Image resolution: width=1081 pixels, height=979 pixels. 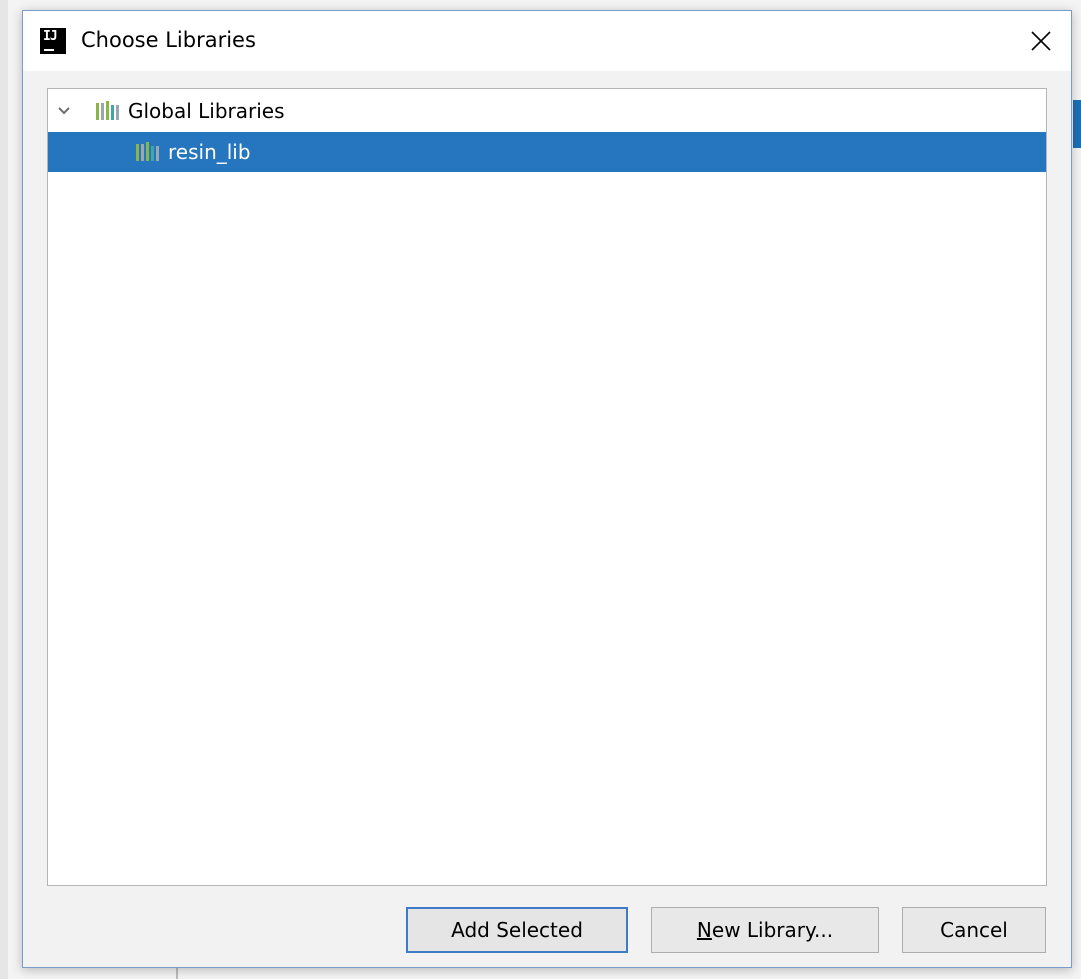 I want to click on cancel-button: Cancel, so click(x=974, y=930).